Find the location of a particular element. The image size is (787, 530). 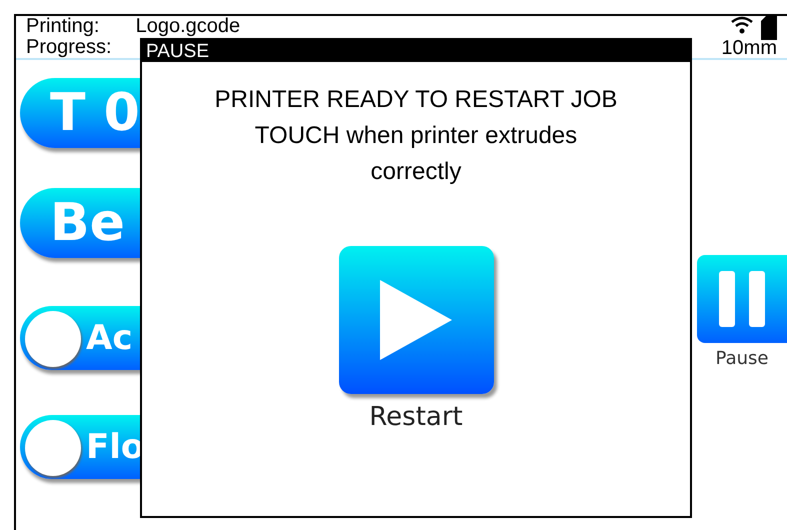

dialog-message: TOUCH when printer extrudes correctly is located at coordinates (416, 154).